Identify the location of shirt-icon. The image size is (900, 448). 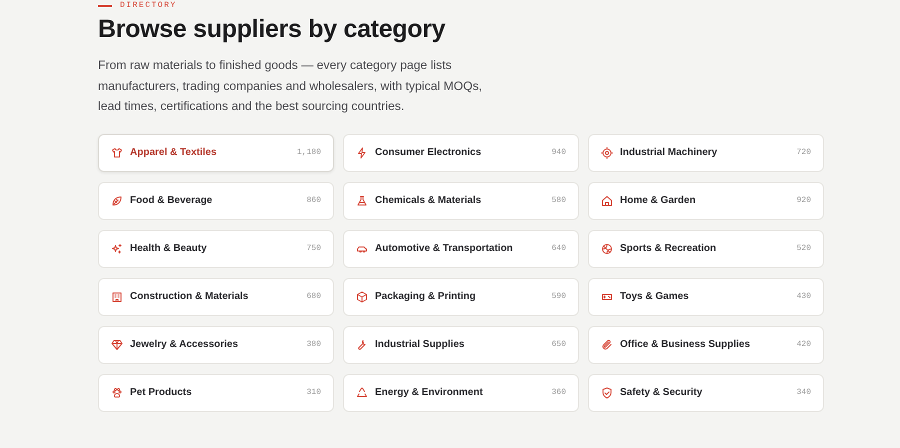
(117, 152).